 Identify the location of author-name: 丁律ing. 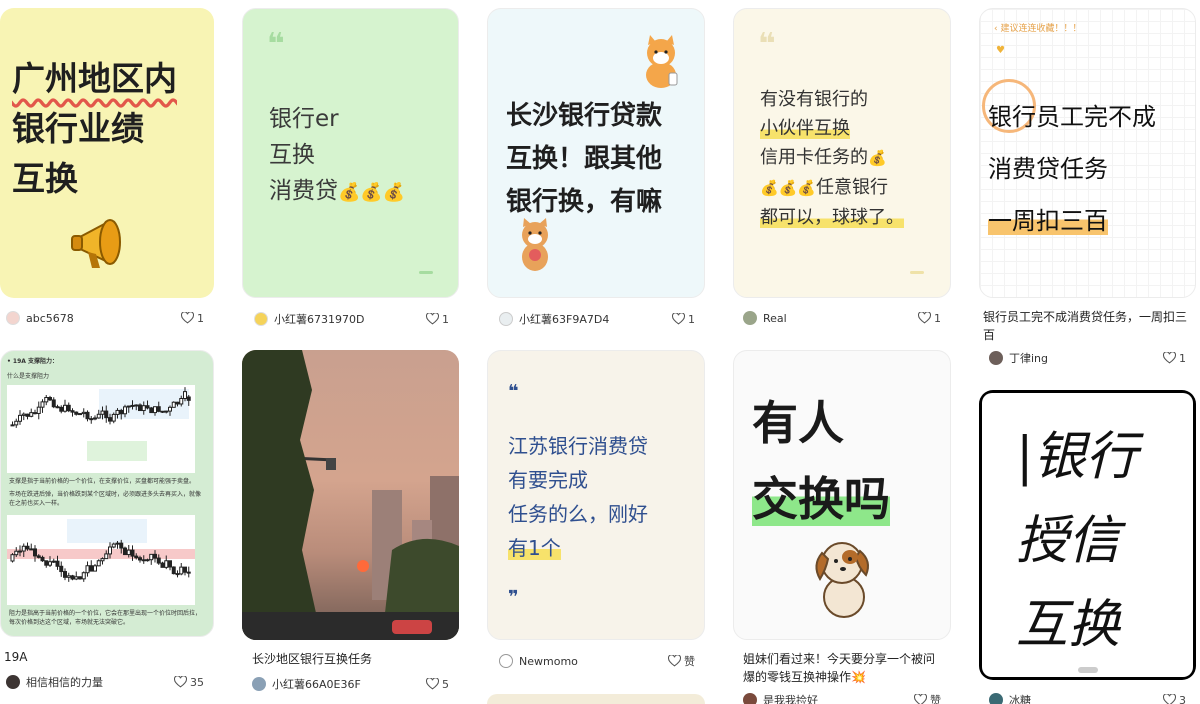
(1086, 358).